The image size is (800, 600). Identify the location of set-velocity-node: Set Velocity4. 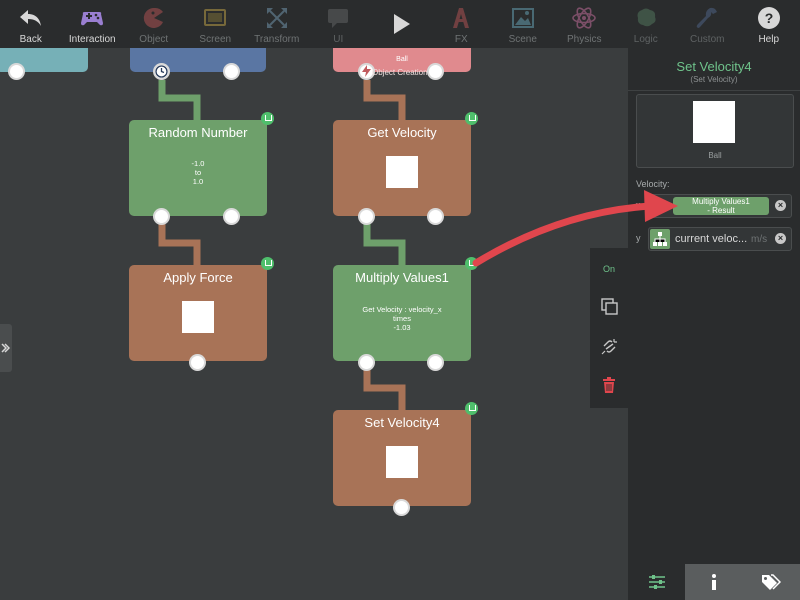
(402, 458).